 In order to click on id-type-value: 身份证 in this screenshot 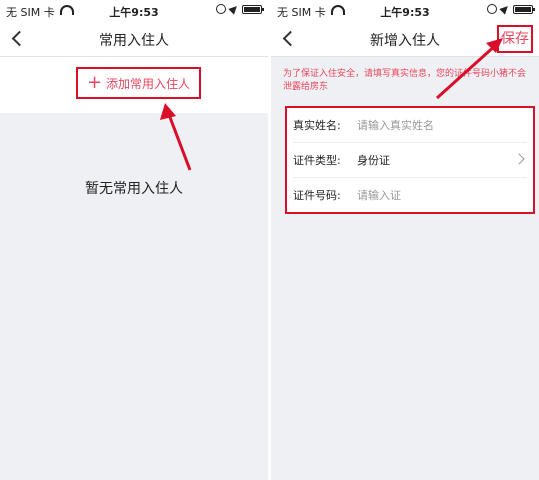, I will do `click(373, 160)`.